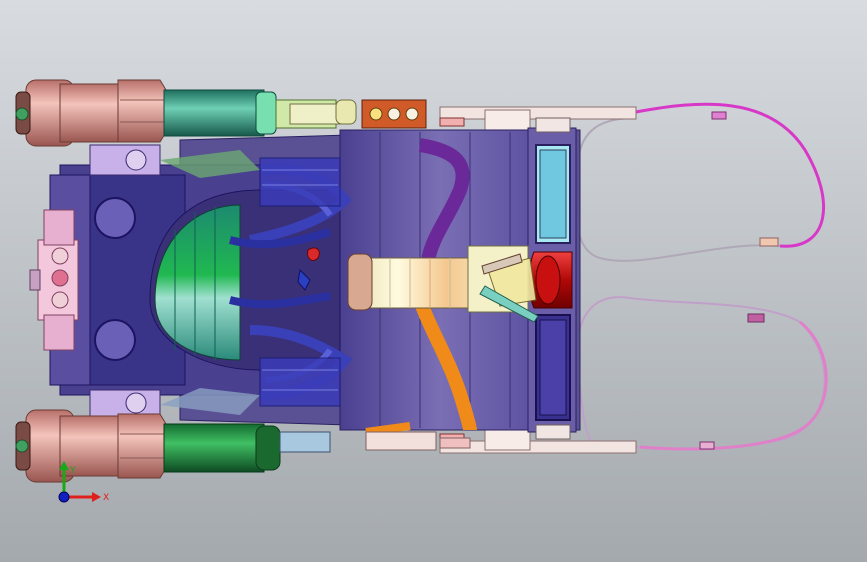  I want to click on lower-fitting, so click(305, 442).